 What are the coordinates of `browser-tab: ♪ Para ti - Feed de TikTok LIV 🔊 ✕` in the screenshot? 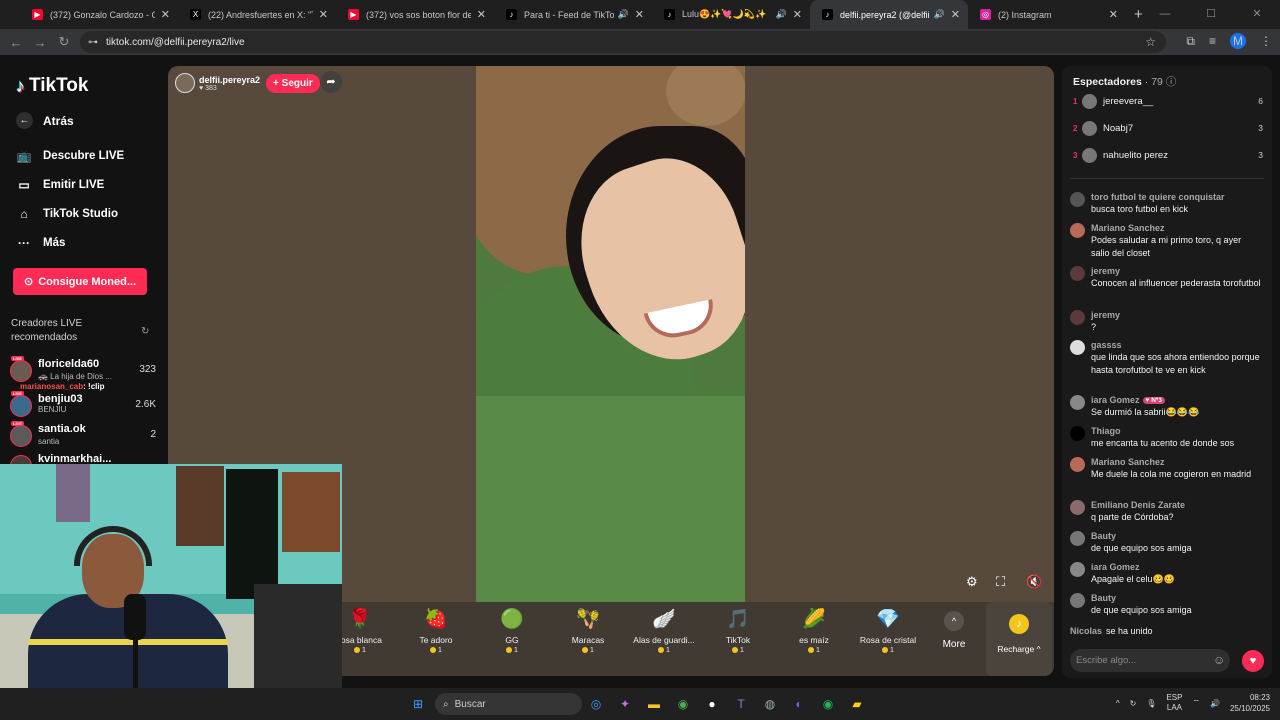 It's located at (573, 14).